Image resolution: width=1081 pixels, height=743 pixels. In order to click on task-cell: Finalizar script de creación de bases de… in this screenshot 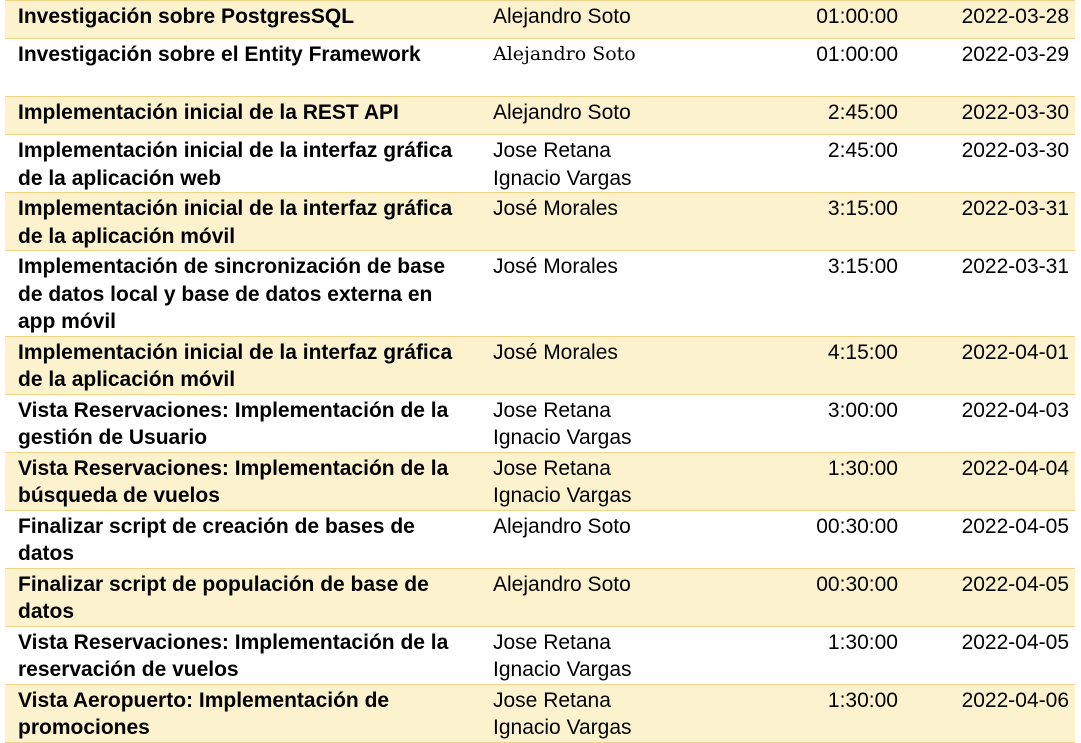, I will do `click(243, 539)`.